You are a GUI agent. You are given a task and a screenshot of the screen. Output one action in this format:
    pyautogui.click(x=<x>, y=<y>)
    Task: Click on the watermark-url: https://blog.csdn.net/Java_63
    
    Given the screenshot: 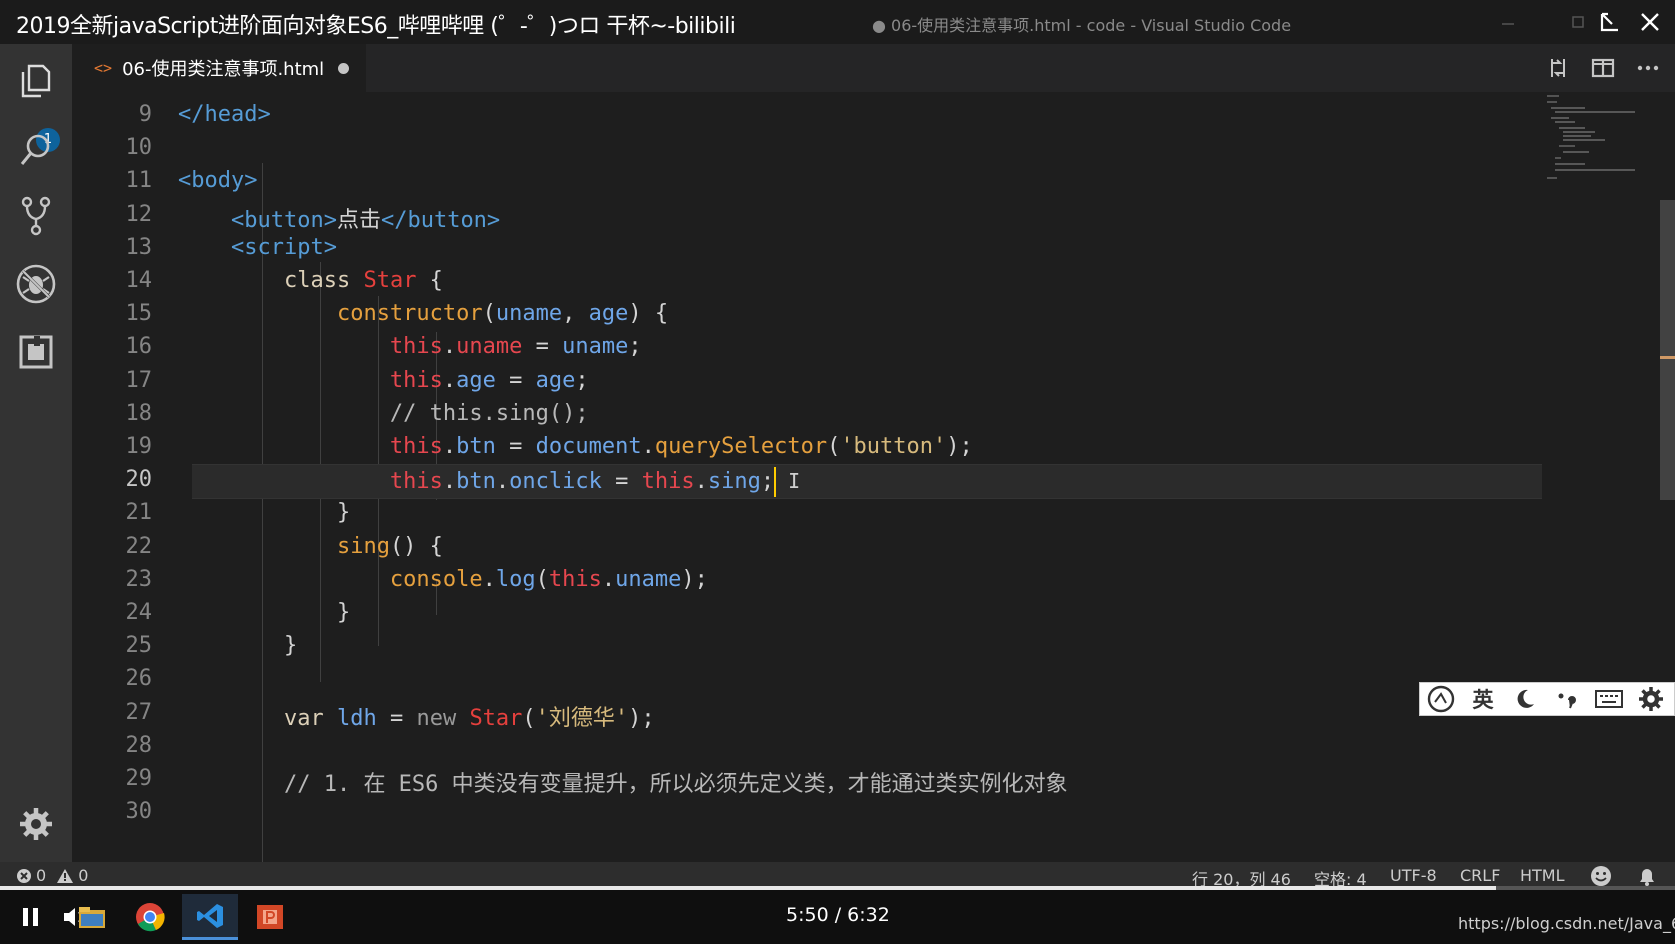 What is the action you would take?
    pyautogui.click(x=1566, y=923)
    